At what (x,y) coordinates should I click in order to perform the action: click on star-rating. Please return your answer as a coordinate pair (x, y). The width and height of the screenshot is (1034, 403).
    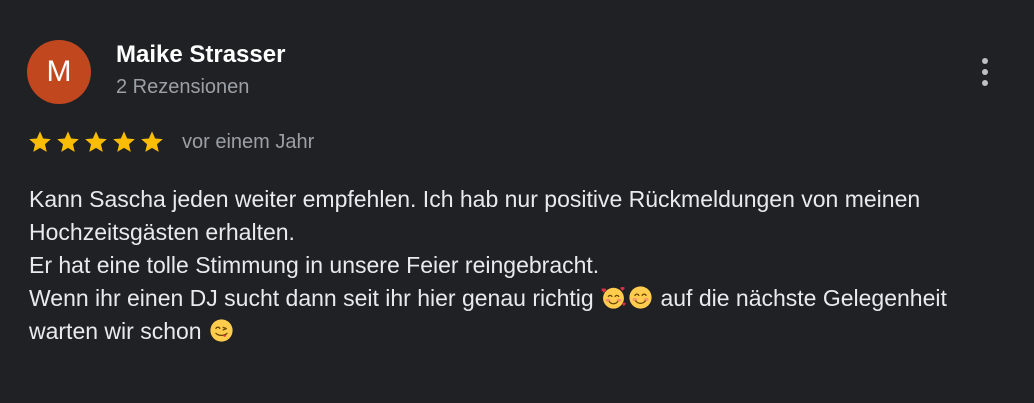
    Looking at the image, I should click on (96, 142).